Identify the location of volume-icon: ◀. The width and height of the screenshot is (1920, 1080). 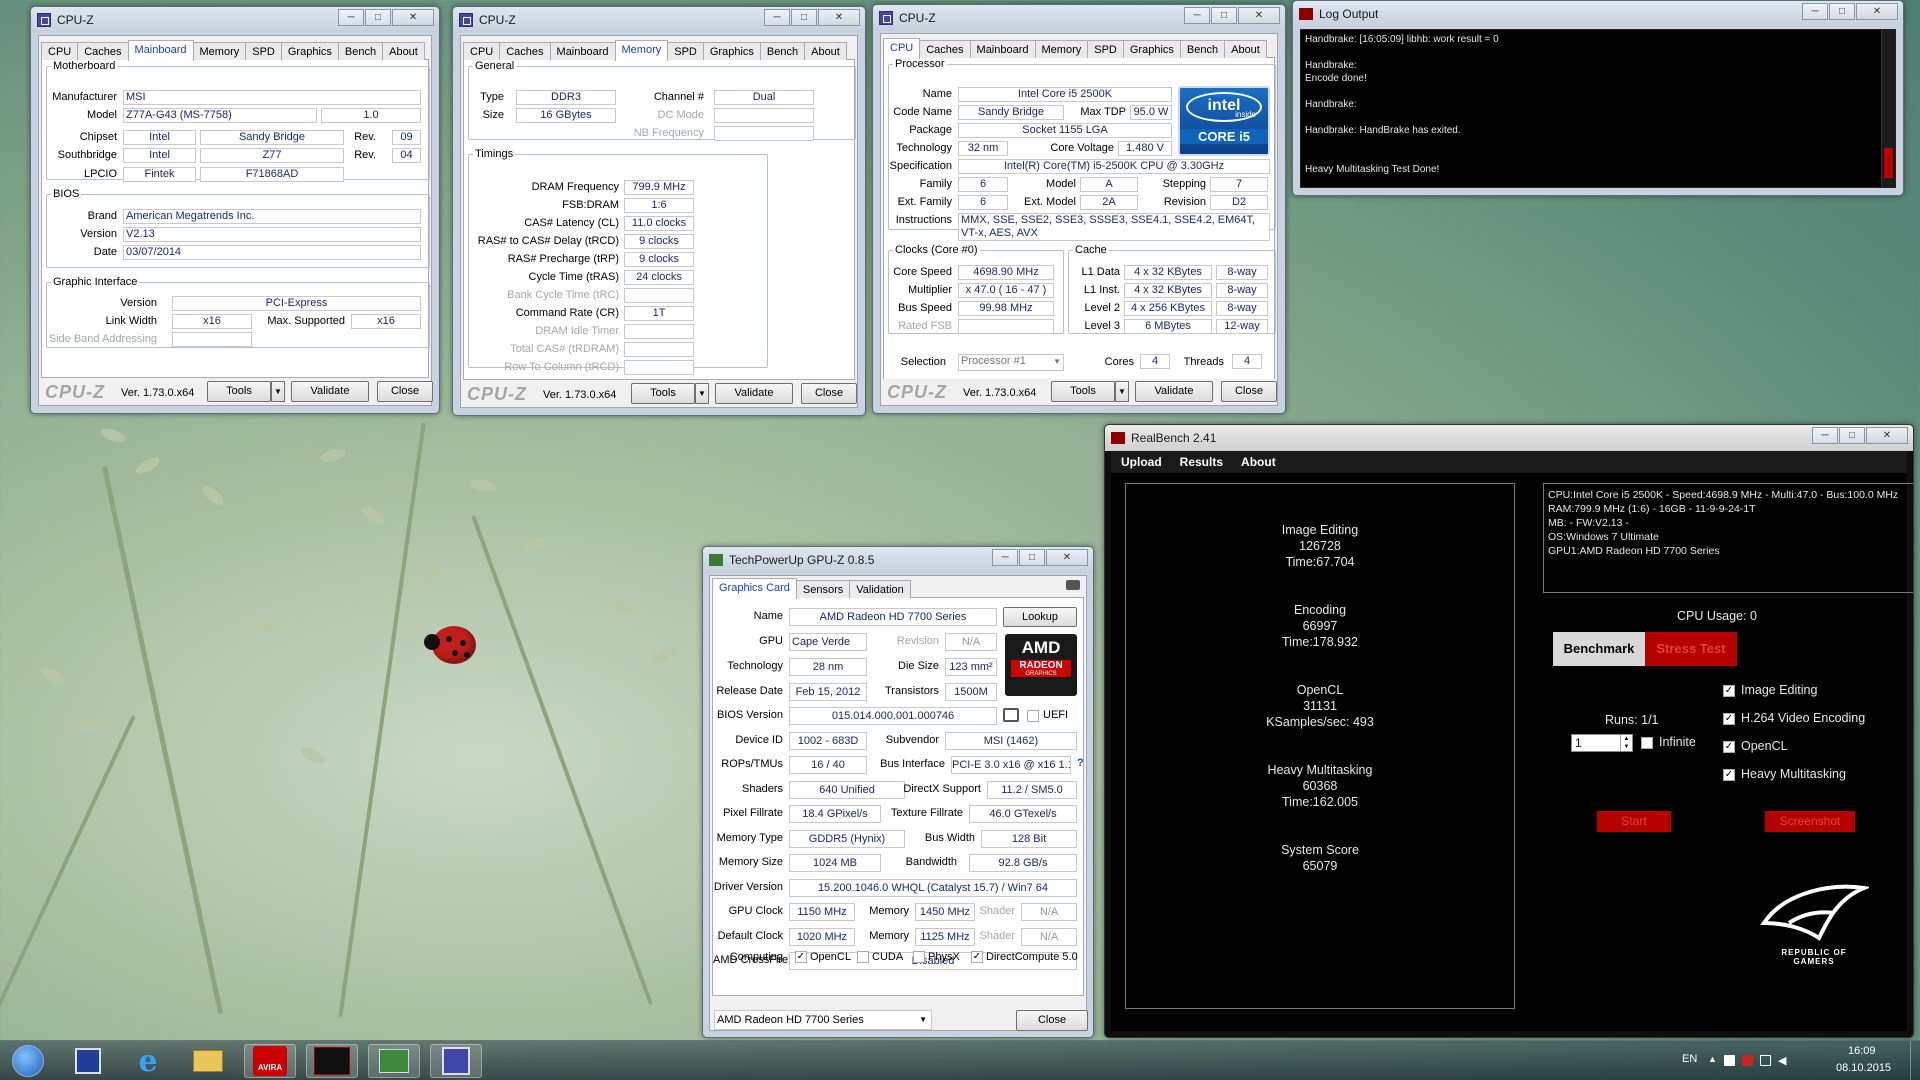
(1782, 1060).